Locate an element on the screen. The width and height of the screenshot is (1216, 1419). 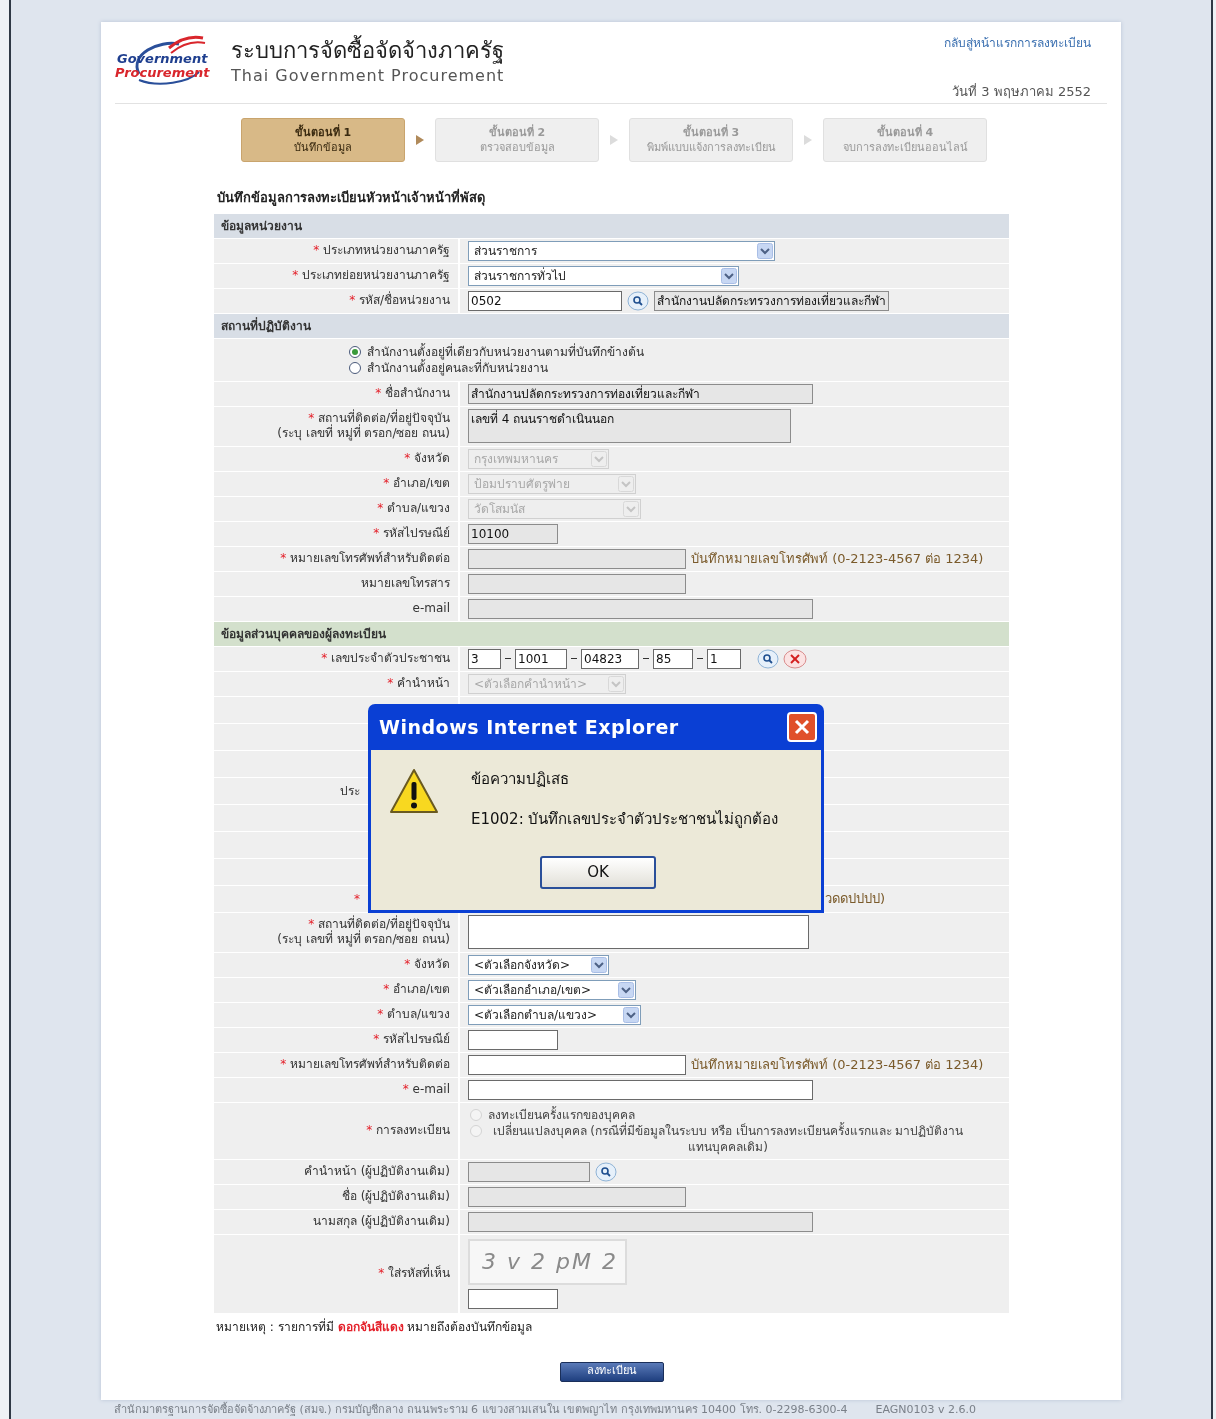
field-label: * ประเภทหน่วยงานภาครัฐ is located at coordinates (381, 250).